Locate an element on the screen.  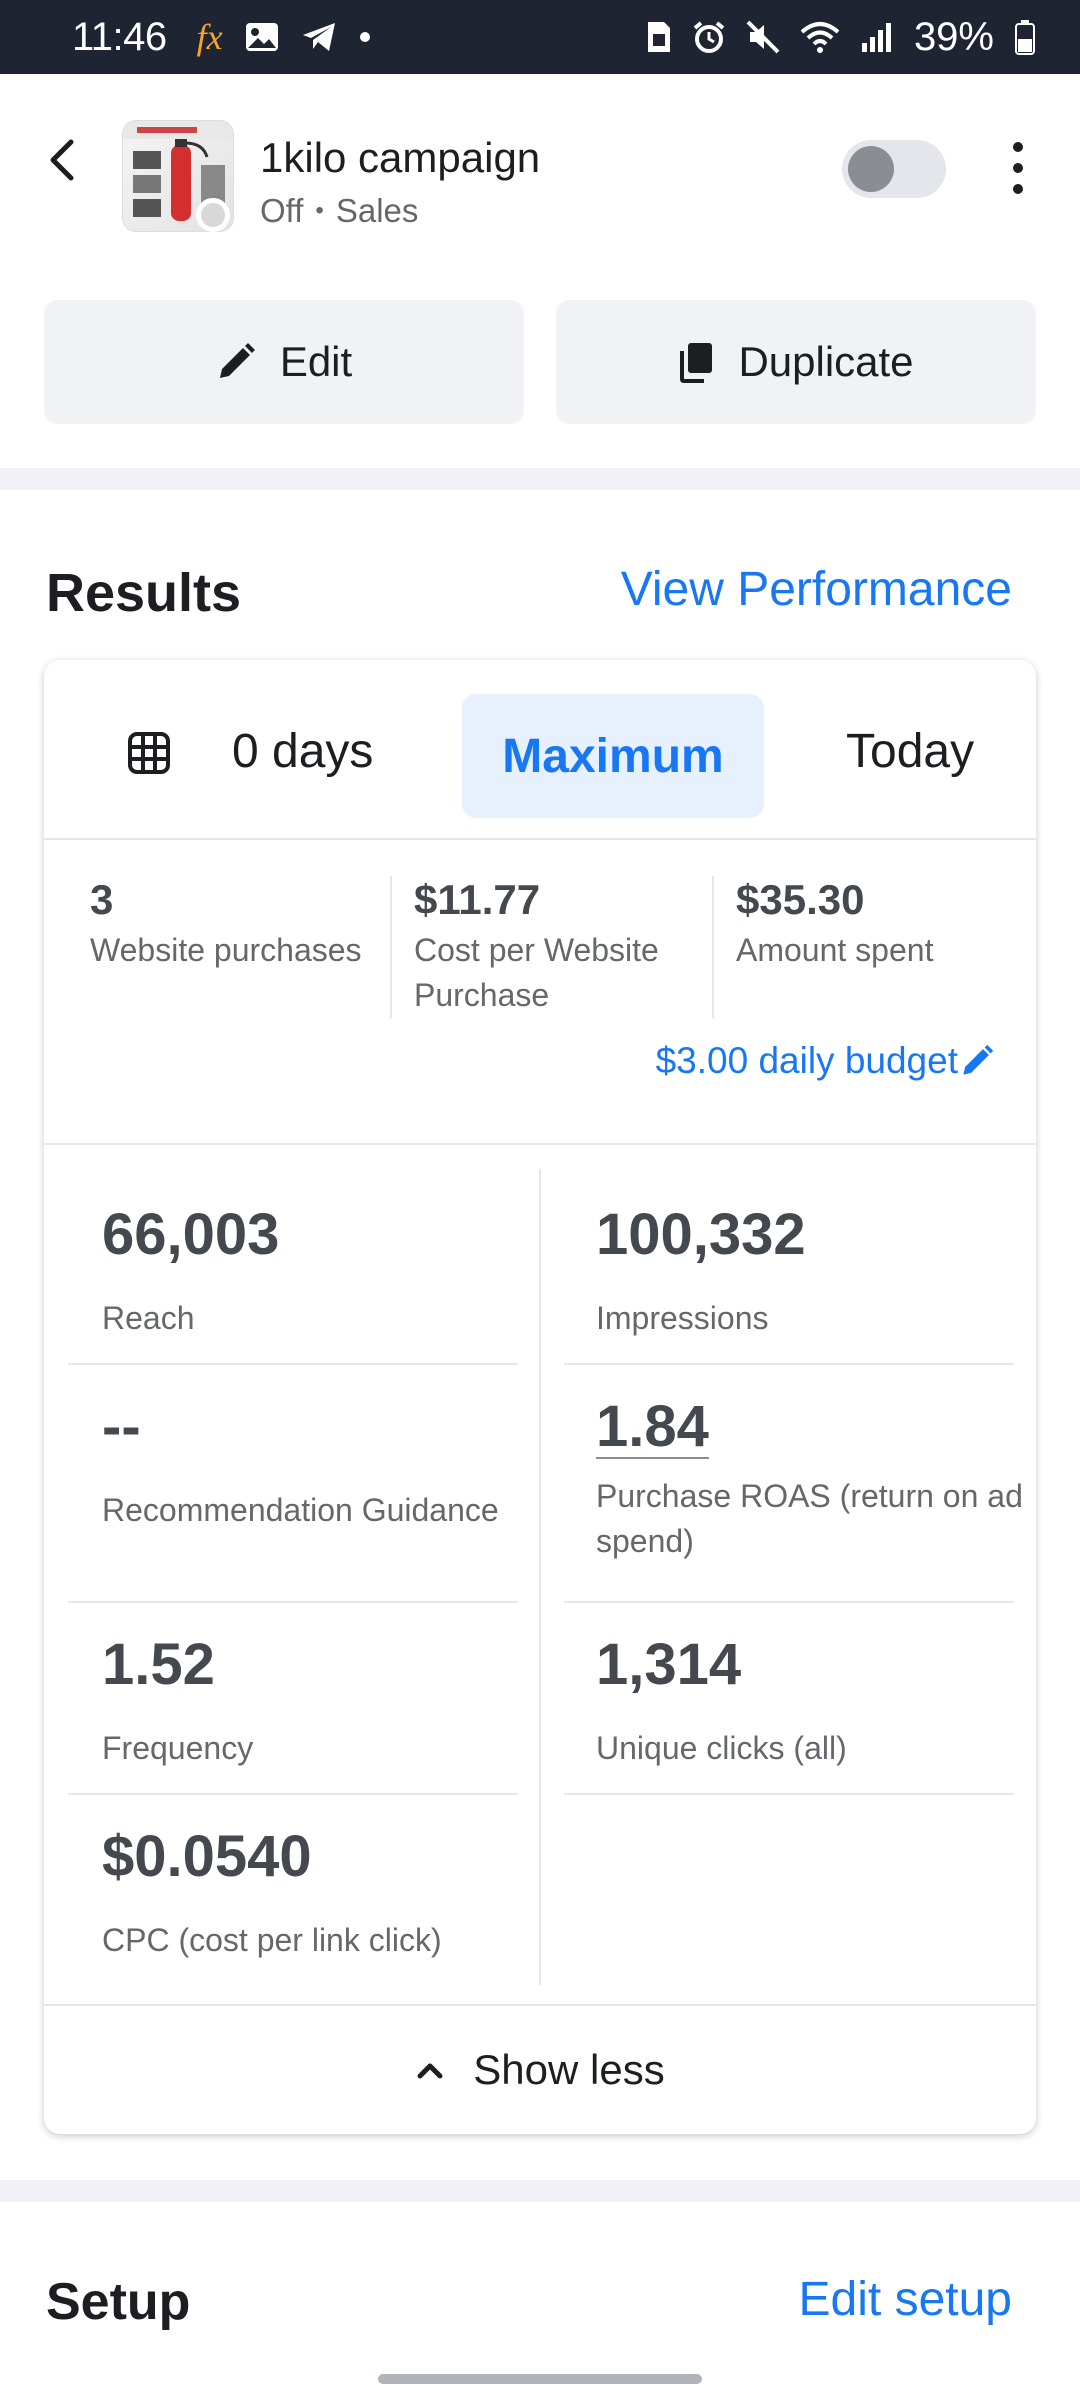
battery-percentage: 39% is located at coordinates (953, 36).